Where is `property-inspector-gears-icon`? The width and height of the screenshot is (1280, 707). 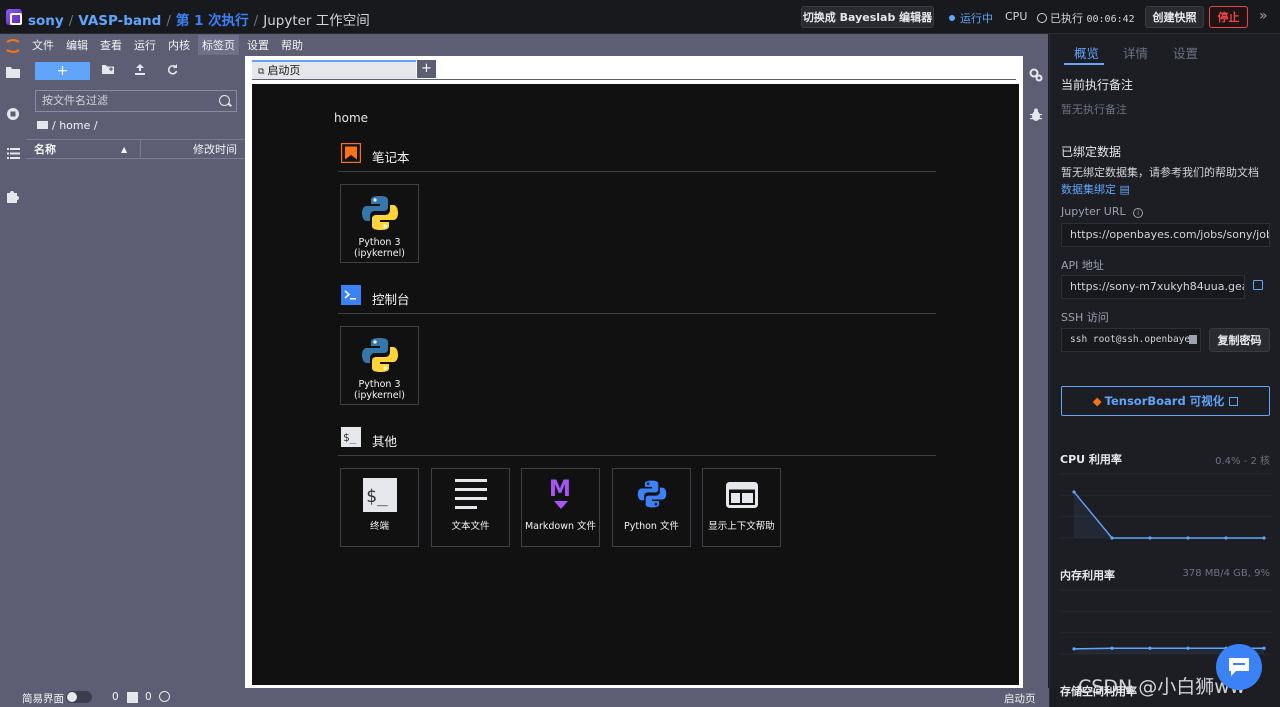
property-inspector-gears-icon is located at coordinates (1036, 76).